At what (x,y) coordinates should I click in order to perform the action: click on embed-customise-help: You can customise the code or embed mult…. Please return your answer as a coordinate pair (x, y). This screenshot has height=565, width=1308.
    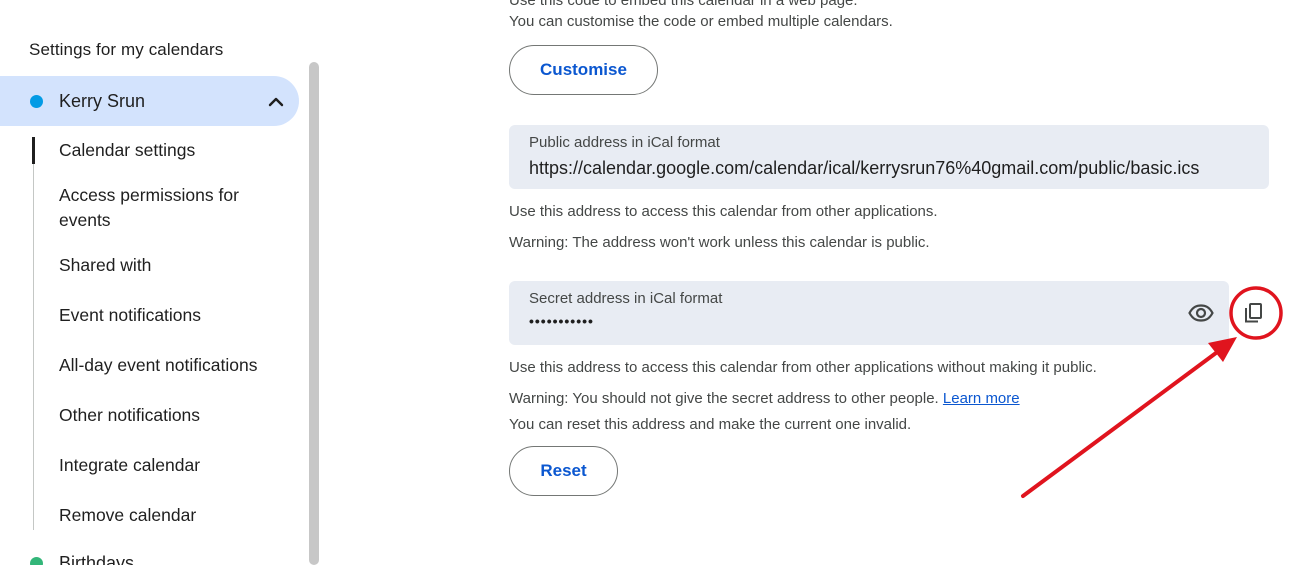
    Looking at the image, I should click on (701, 21).